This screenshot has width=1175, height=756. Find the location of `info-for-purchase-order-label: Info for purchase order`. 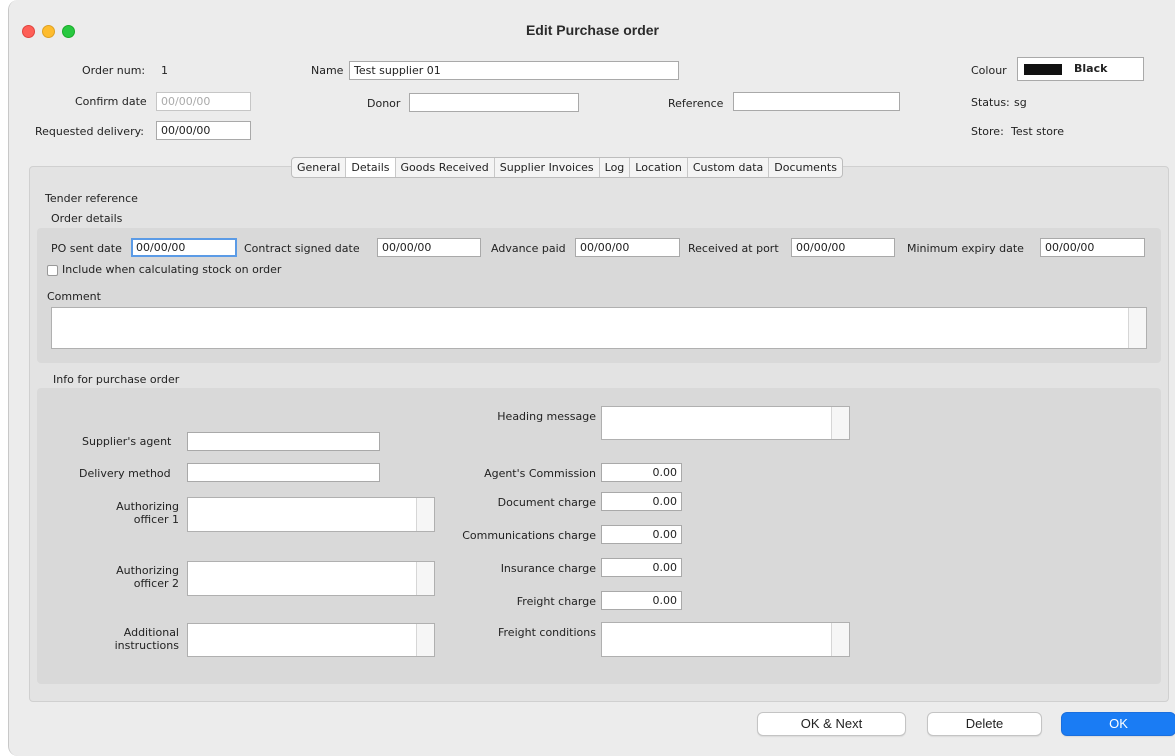

info-for-purchase-order-label: Info for purchase order is located at coordinates (116, 379).